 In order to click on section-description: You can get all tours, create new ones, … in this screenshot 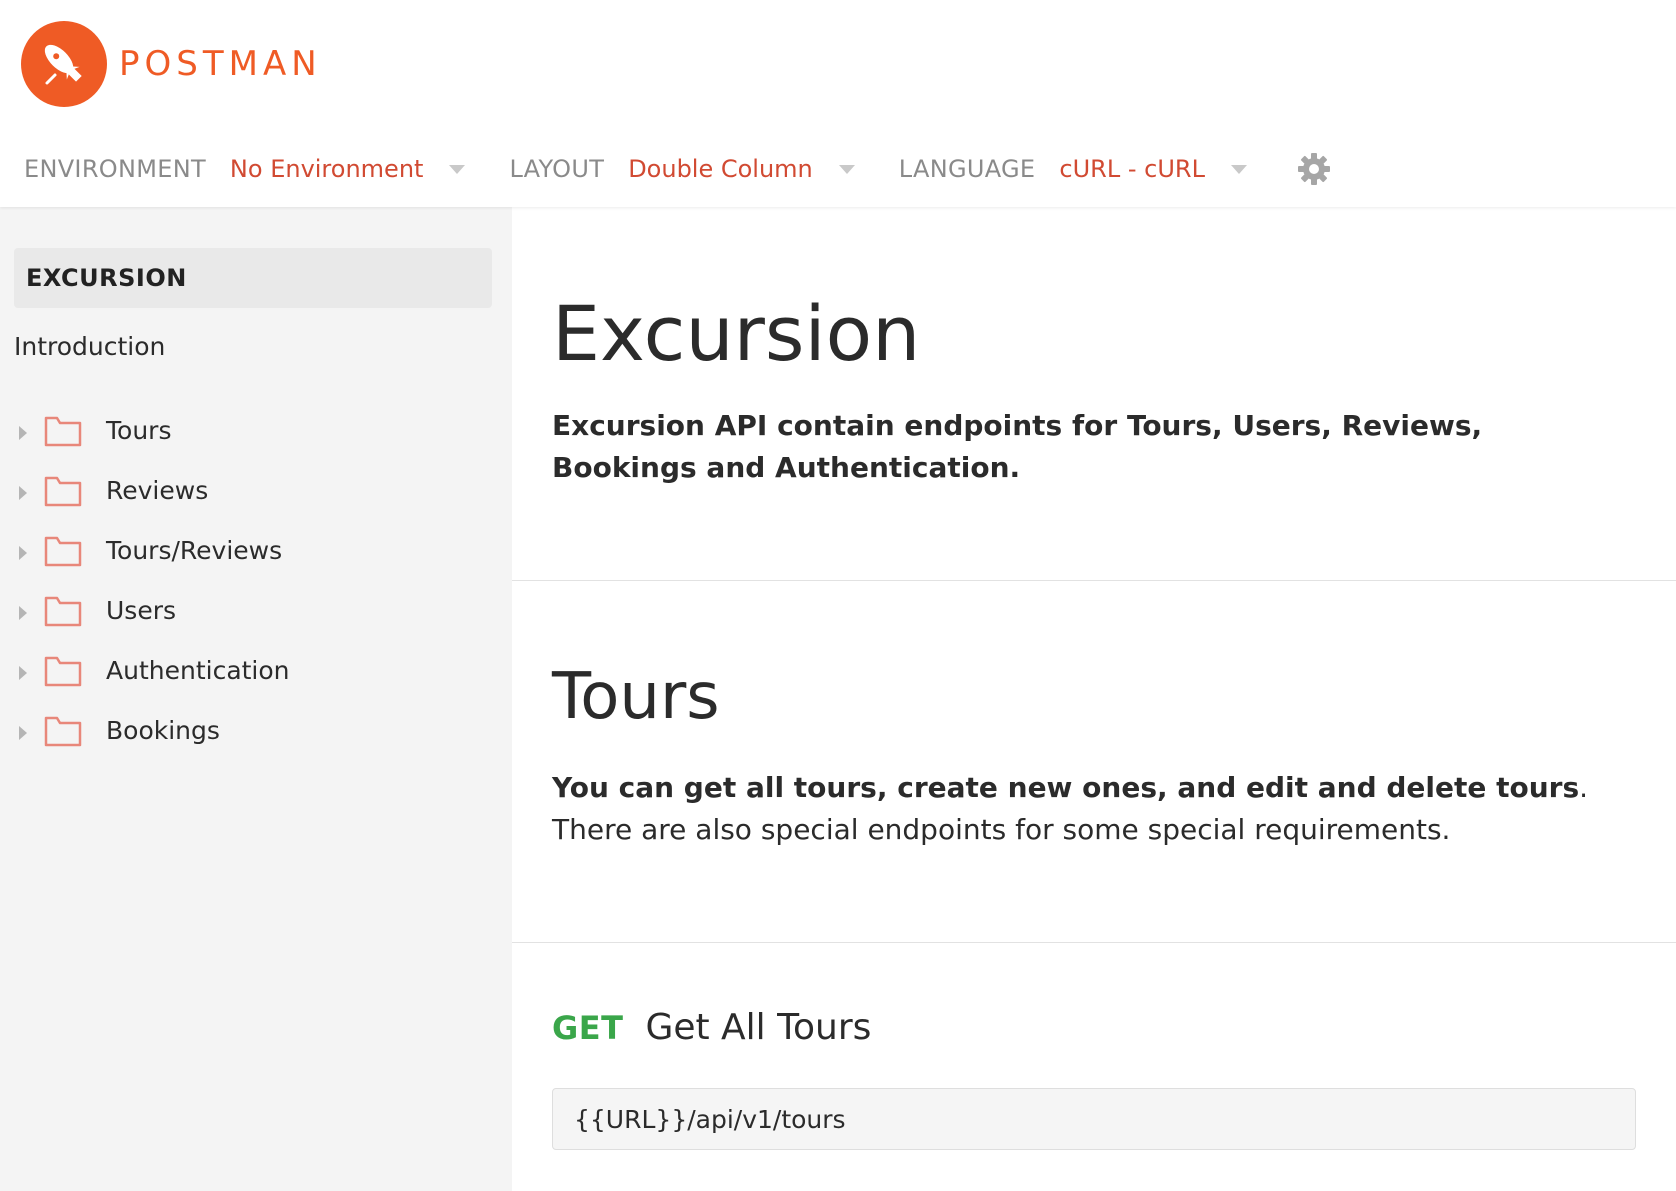, I will do `click(1092, 809)`.